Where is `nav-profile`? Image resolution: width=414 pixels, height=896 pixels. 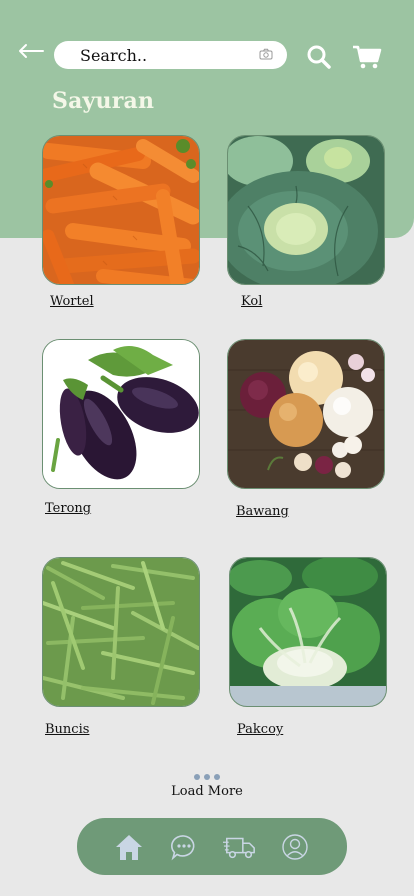 nav-profile is located at coordinates (295, 847).